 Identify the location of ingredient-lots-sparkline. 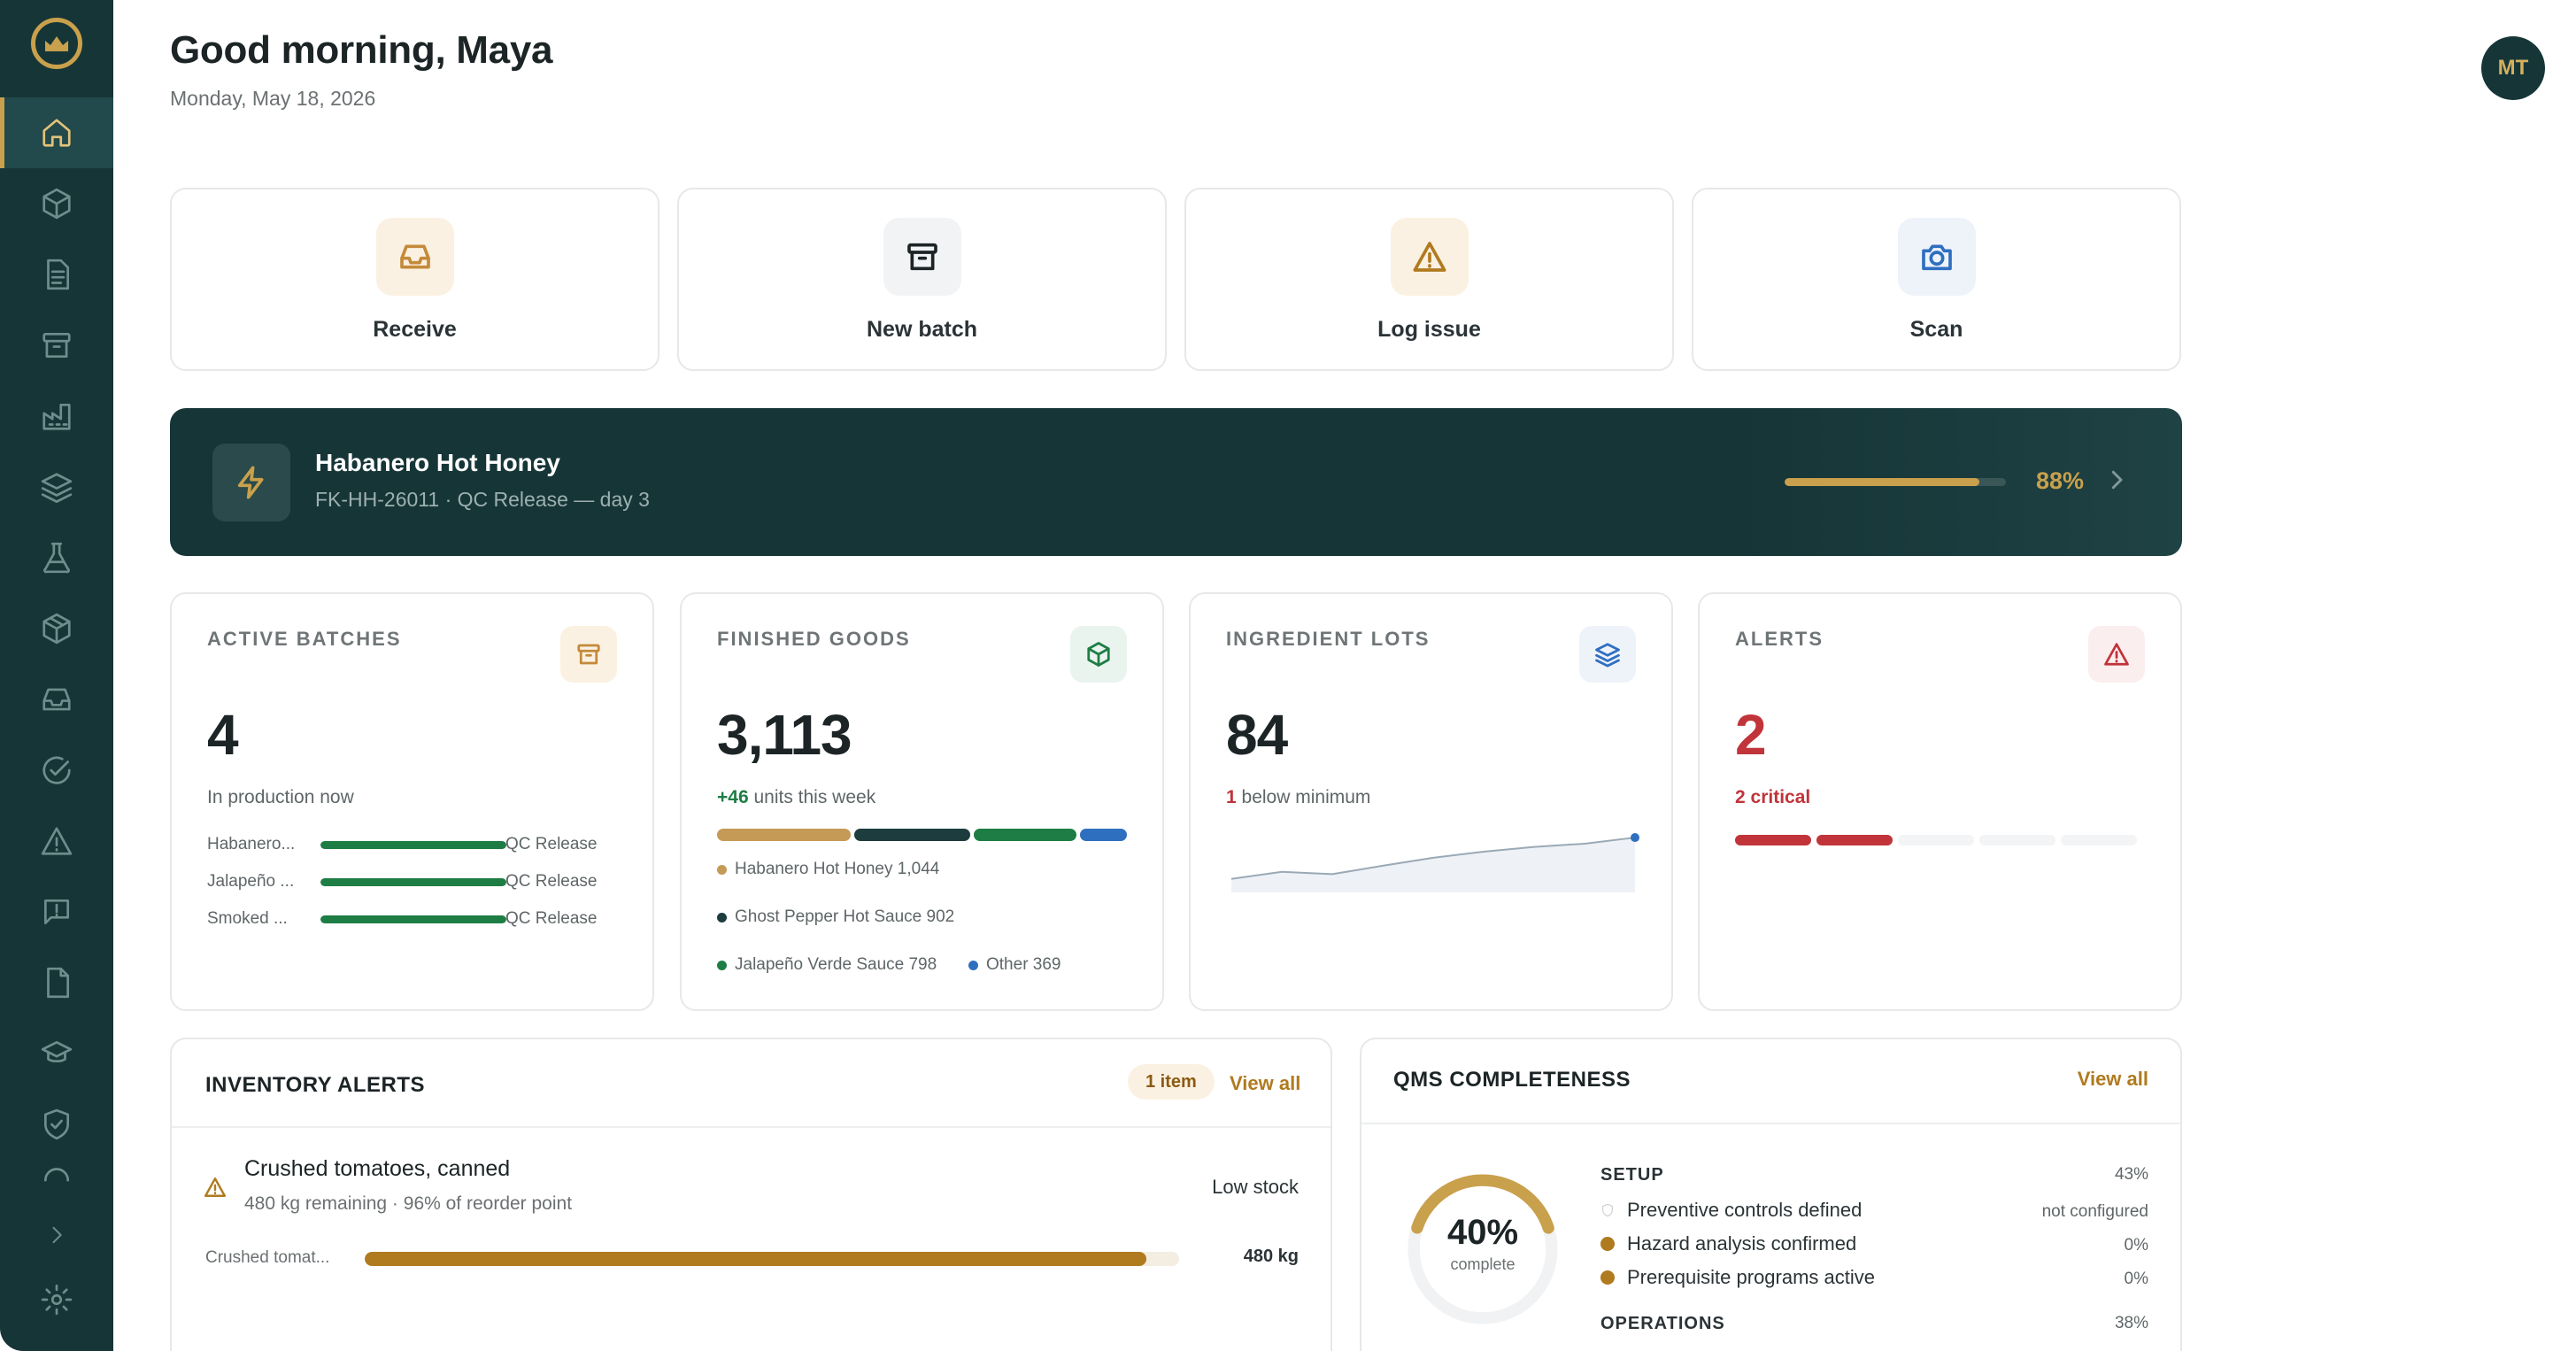
(1434, 862).